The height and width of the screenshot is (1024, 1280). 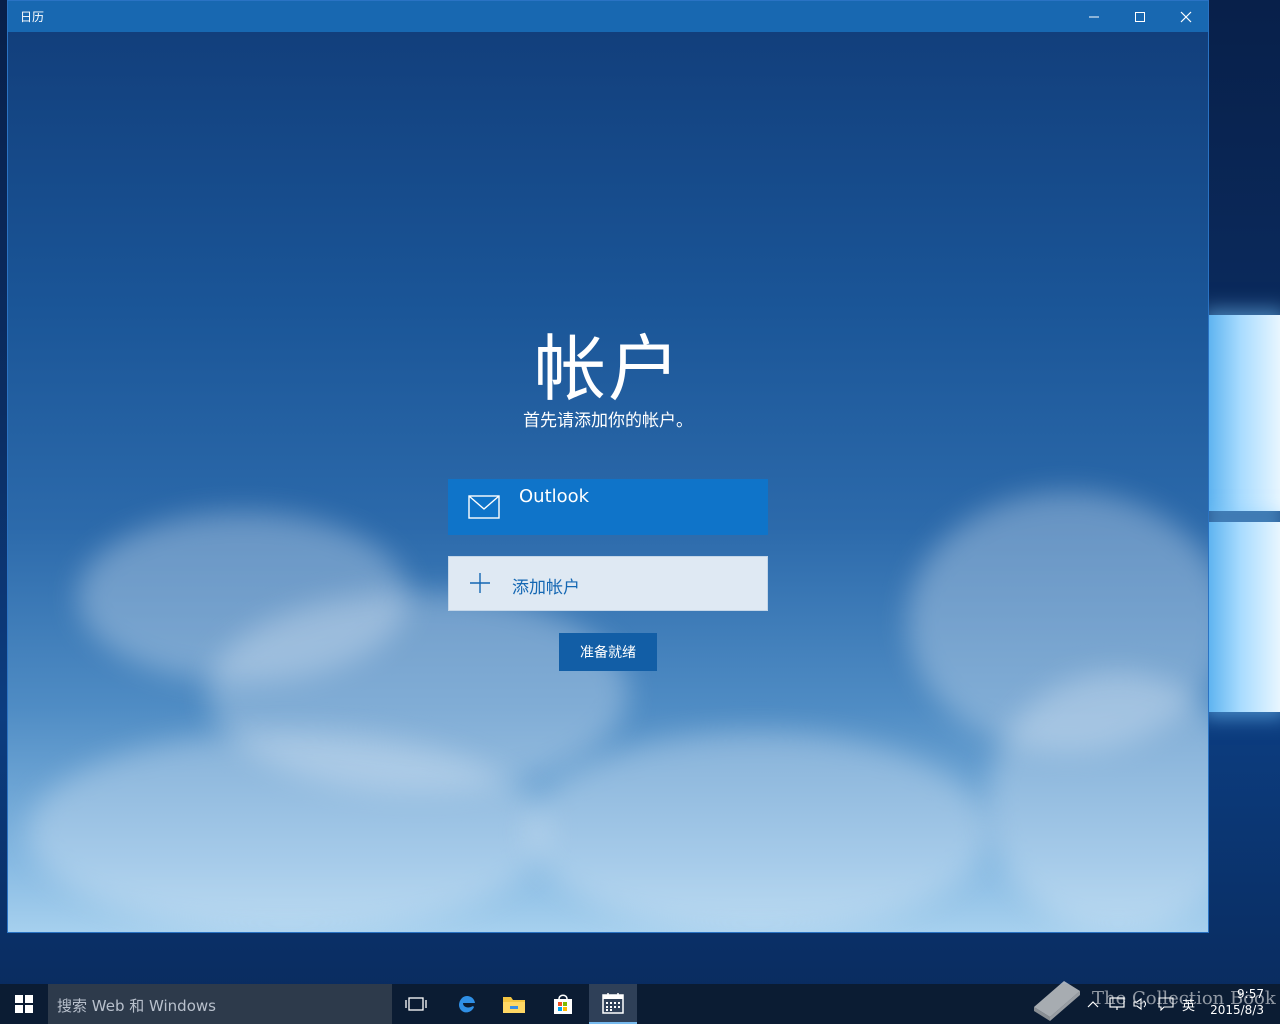 What do you see at coordinates (480, 583) in the screenshot?
I see `plus-icon` at bounding box center [480, 583].